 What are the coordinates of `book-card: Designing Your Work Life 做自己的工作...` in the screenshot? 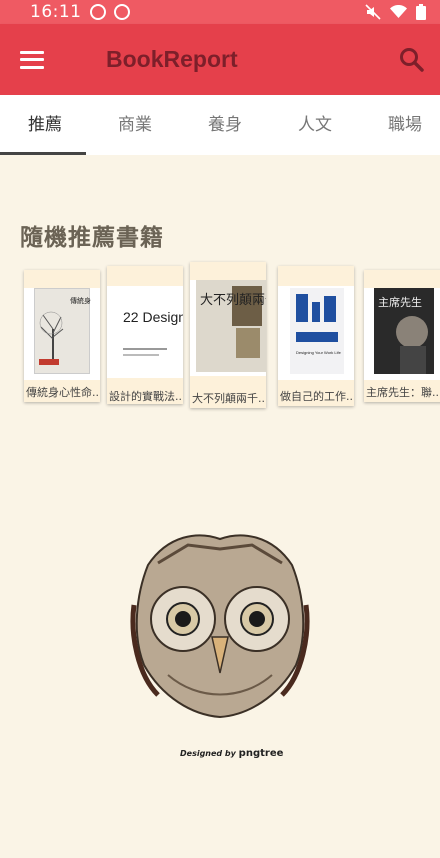 It's located at (316, 336).